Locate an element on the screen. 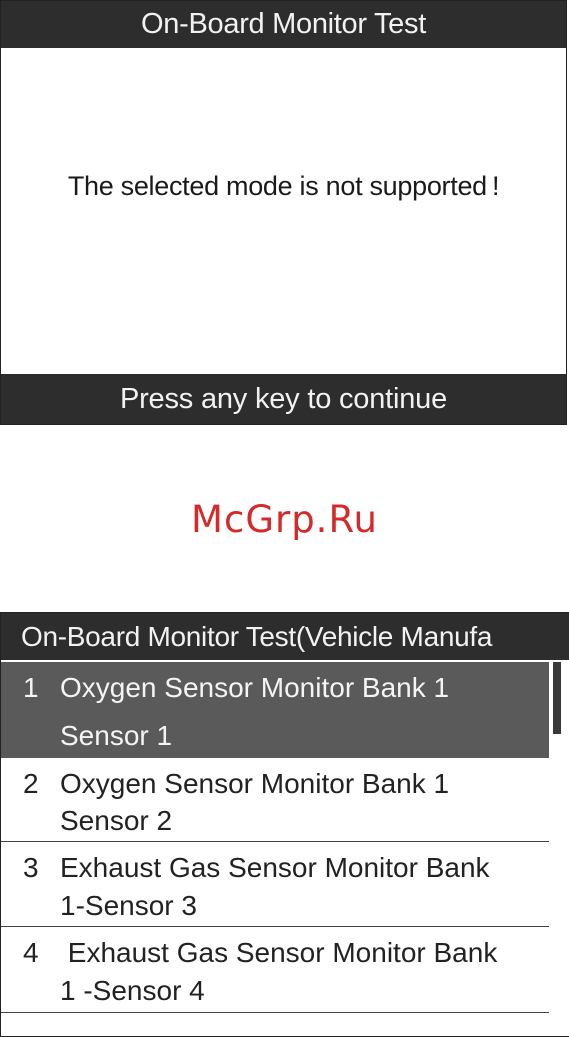 The image size is (569, 1037). item-label-line2: Sensor 1 is located at coordinates (116, 735).